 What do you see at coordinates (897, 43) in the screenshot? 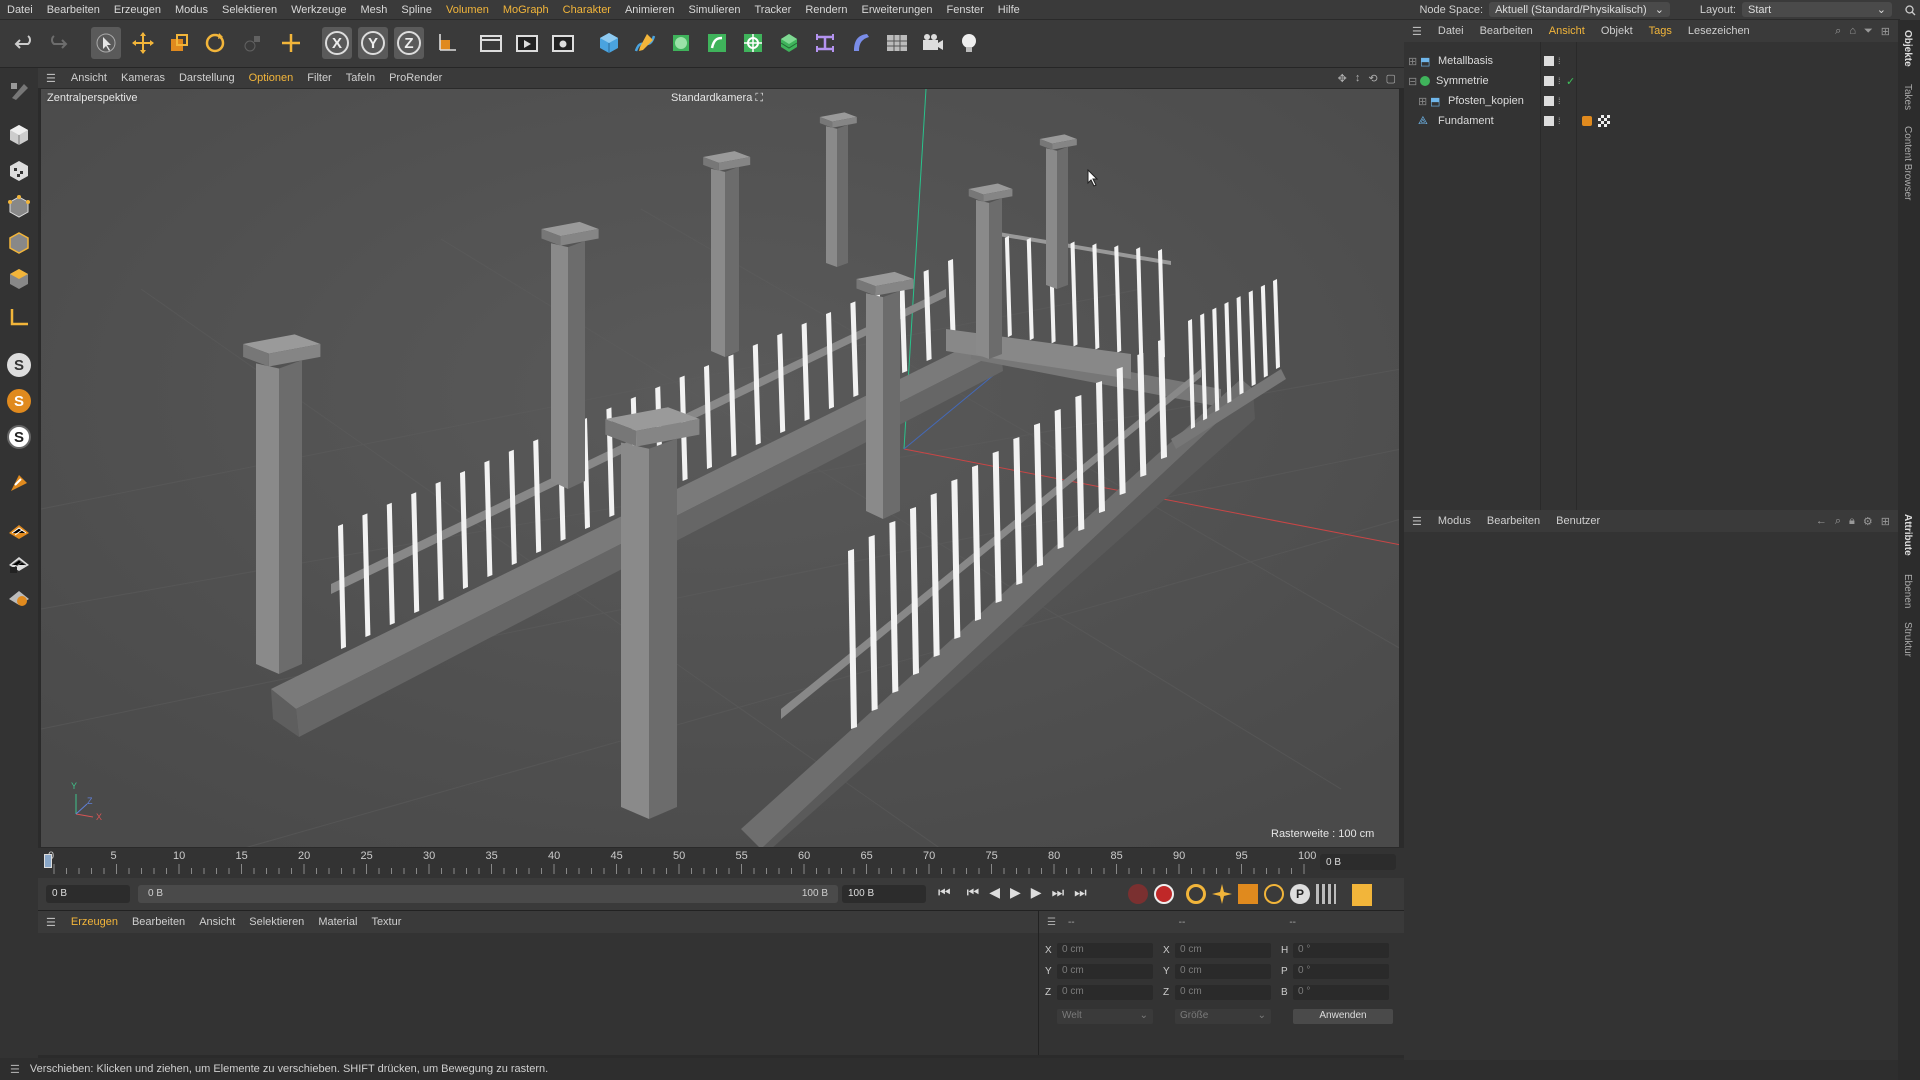
I see `floor-environment-icon` at bounding box center [897, 43].